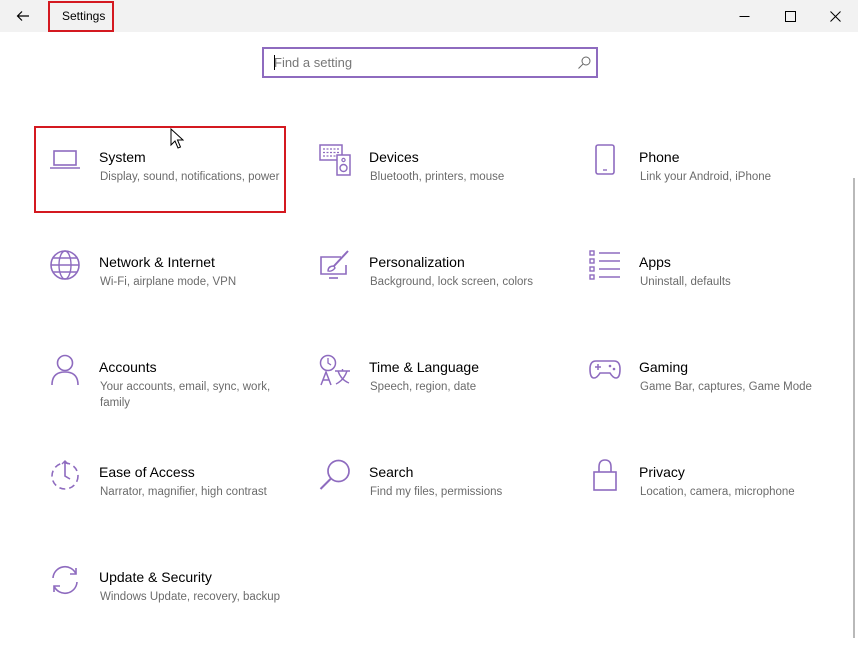 The width and height of the screenshot is (858, 654). What do you see at coordinates (605, 475) in the screenshot?
I see `lock-icon` at bounding box center [605, 475].